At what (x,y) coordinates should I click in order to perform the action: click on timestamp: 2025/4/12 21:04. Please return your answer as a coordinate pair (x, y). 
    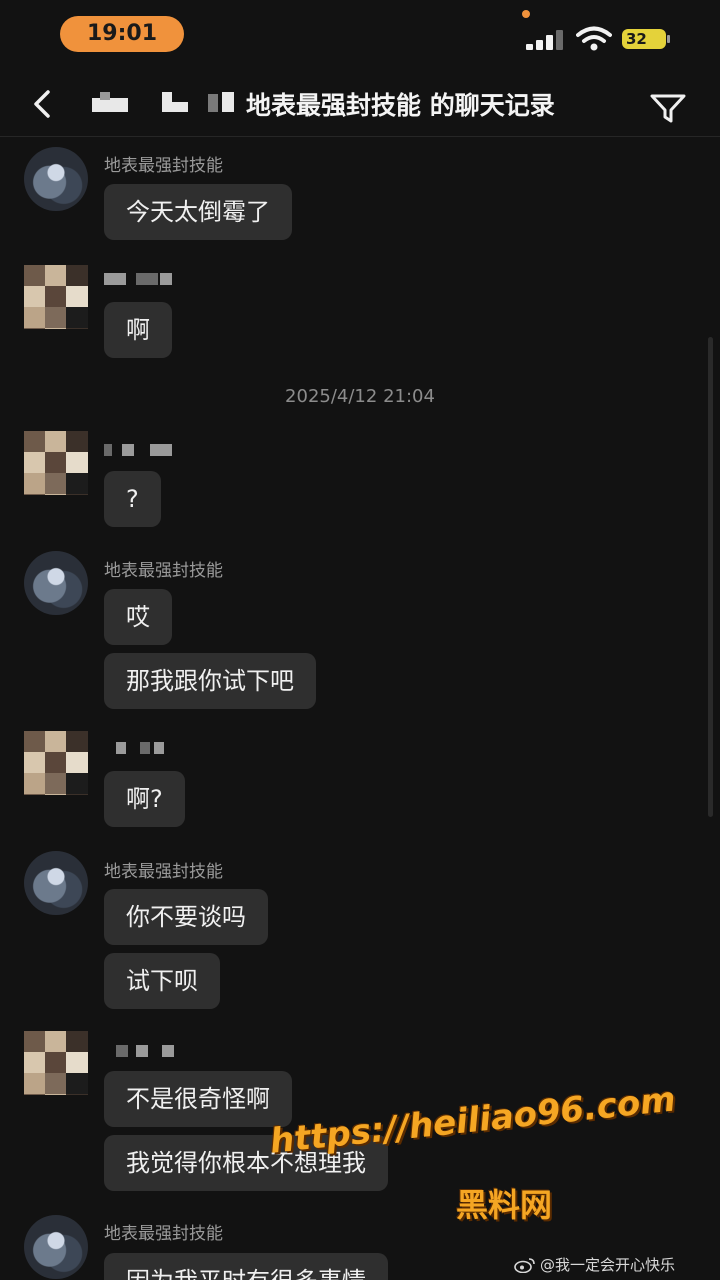
    Looking at the image, I should click on (360, 396).